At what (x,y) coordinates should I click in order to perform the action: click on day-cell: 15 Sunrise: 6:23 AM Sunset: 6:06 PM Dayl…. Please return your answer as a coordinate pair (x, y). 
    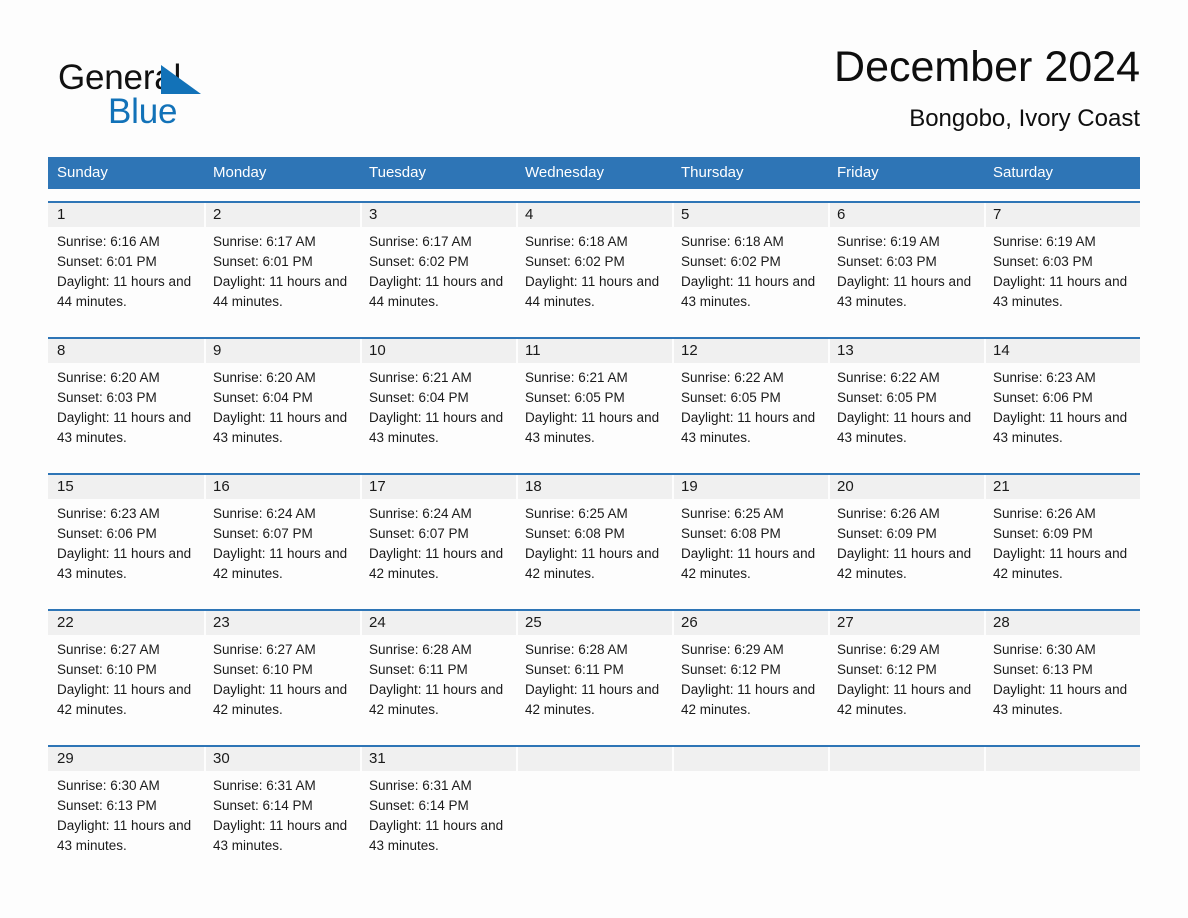
    Looking at the image, I should click on (126, 536).